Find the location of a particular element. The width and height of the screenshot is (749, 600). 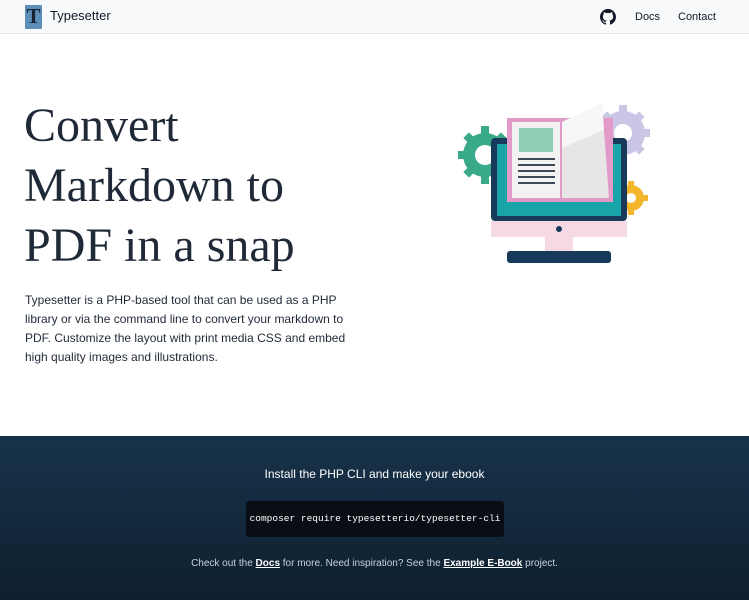

brand-name: Typesetter is located at coordinates (80, 16).